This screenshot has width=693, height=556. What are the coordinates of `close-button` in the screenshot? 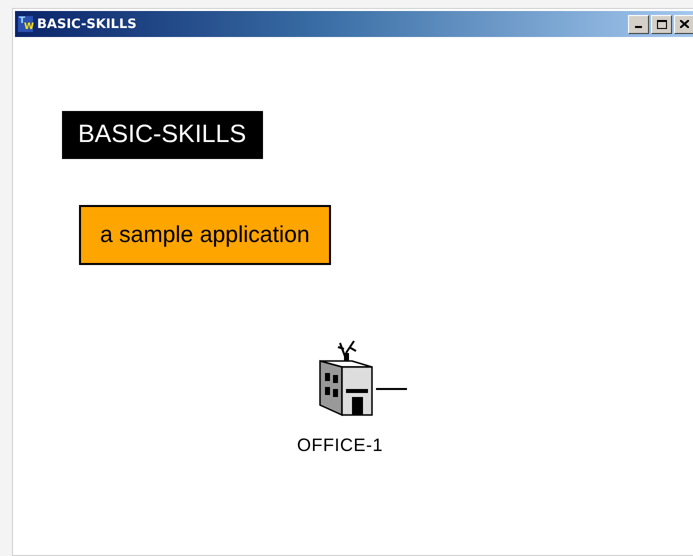 It's located at (683, 24).